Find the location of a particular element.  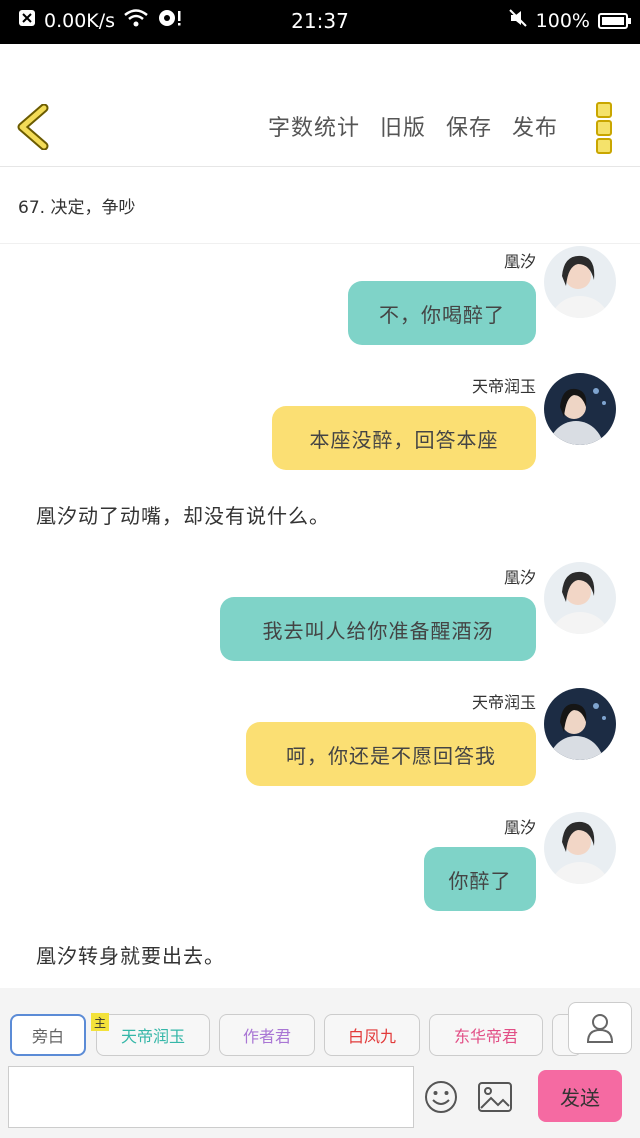

message-bubble: 本座没醉，回答本座 is located at coordinates (404, 438).